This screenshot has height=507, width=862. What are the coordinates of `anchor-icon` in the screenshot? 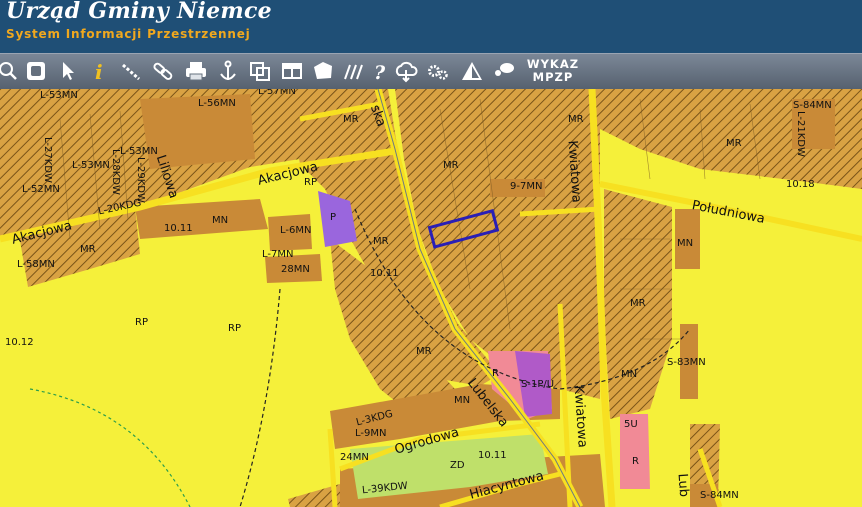 It's located at (228, 71).